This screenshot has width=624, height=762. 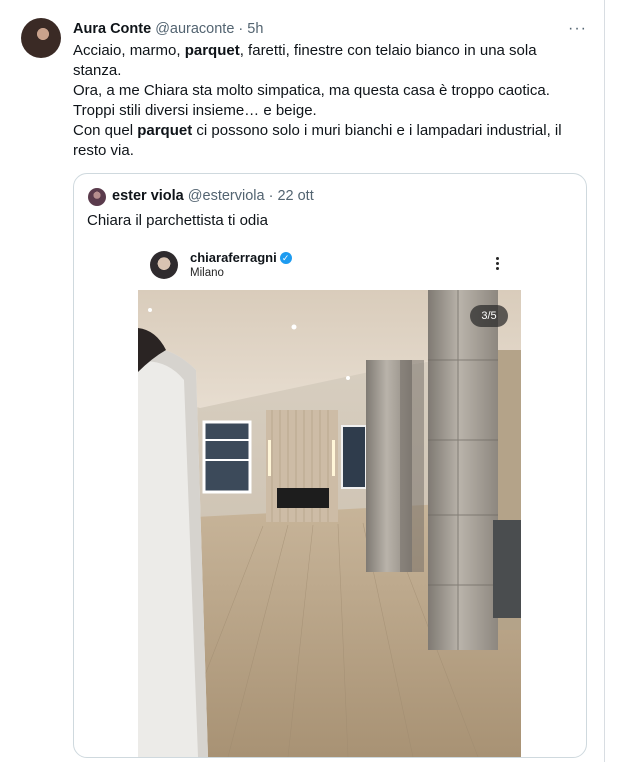 I want to click on quote-display-name: ester viola, so click(x=148, y=196).